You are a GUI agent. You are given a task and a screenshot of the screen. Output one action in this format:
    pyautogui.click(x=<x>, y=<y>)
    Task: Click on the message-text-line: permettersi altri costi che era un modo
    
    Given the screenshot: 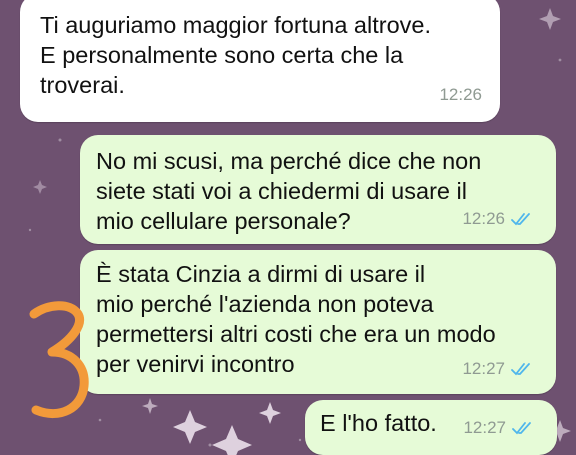 What is the action you would take?
    pyautogui.click(x=296, y=334)
    